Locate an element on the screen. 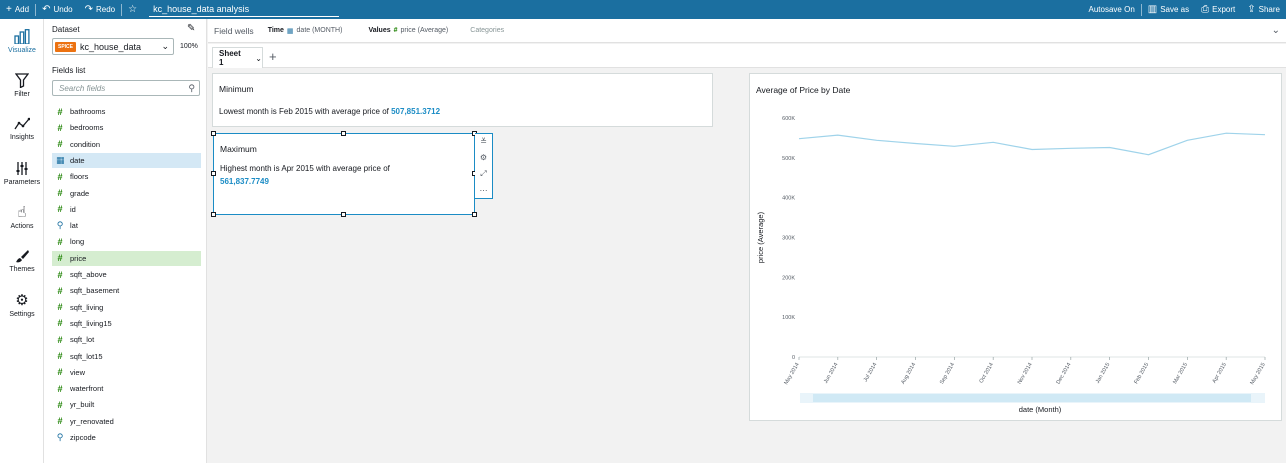  star-icon: ☆ is located at coordinates (133, 9).